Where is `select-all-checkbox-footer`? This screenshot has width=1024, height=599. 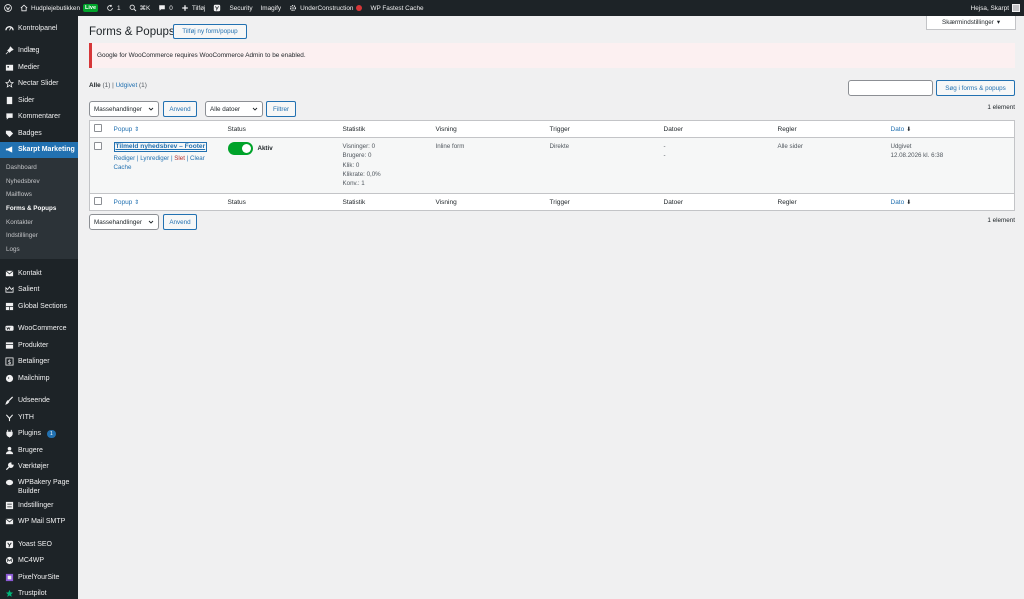 select-all-checkbox-footer is located at coordinates (98, 201).